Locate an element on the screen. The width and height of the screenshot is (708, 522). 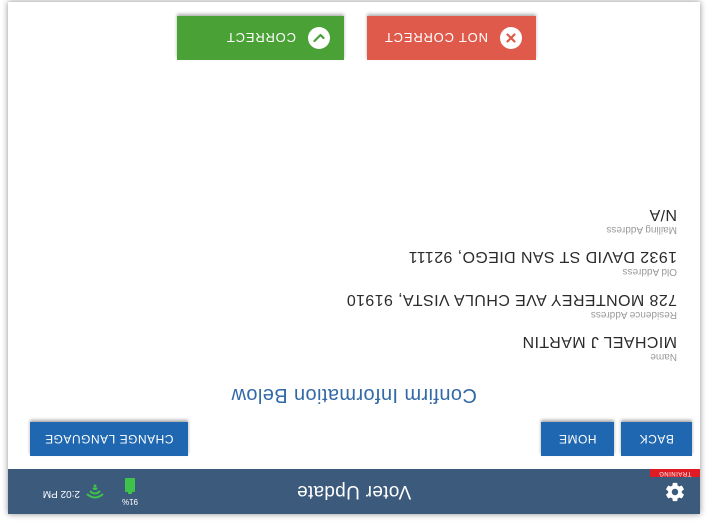
field-value: 1932 DAVID ST SAN DIEGO, 92111 is located at coordinates (542, 256).